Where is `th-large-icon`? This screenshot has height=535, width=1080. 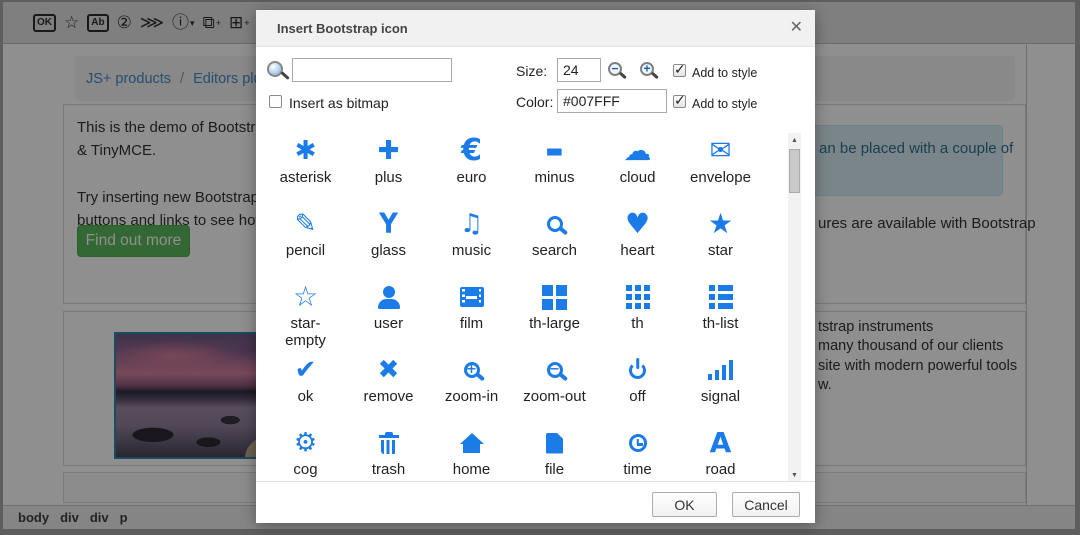 th-large-icon is located at coordinates (555, 297).